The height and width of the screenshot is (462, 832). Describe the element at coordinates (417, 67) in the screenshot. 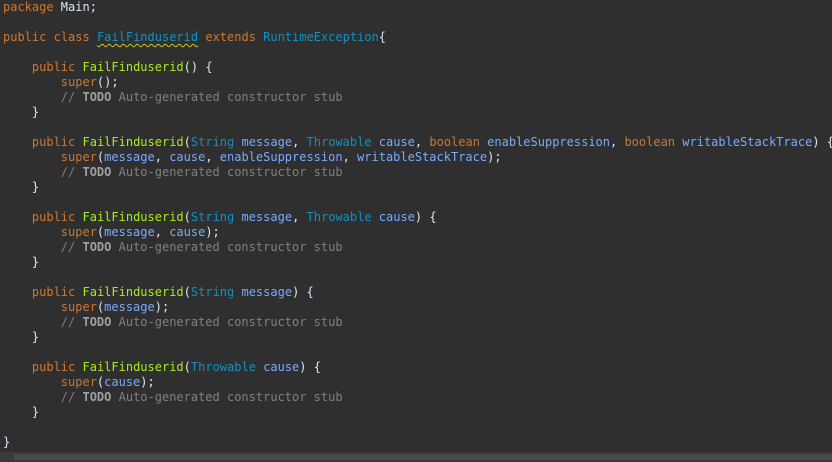

I see `code-line: public FailFinduserid() {` at that location.